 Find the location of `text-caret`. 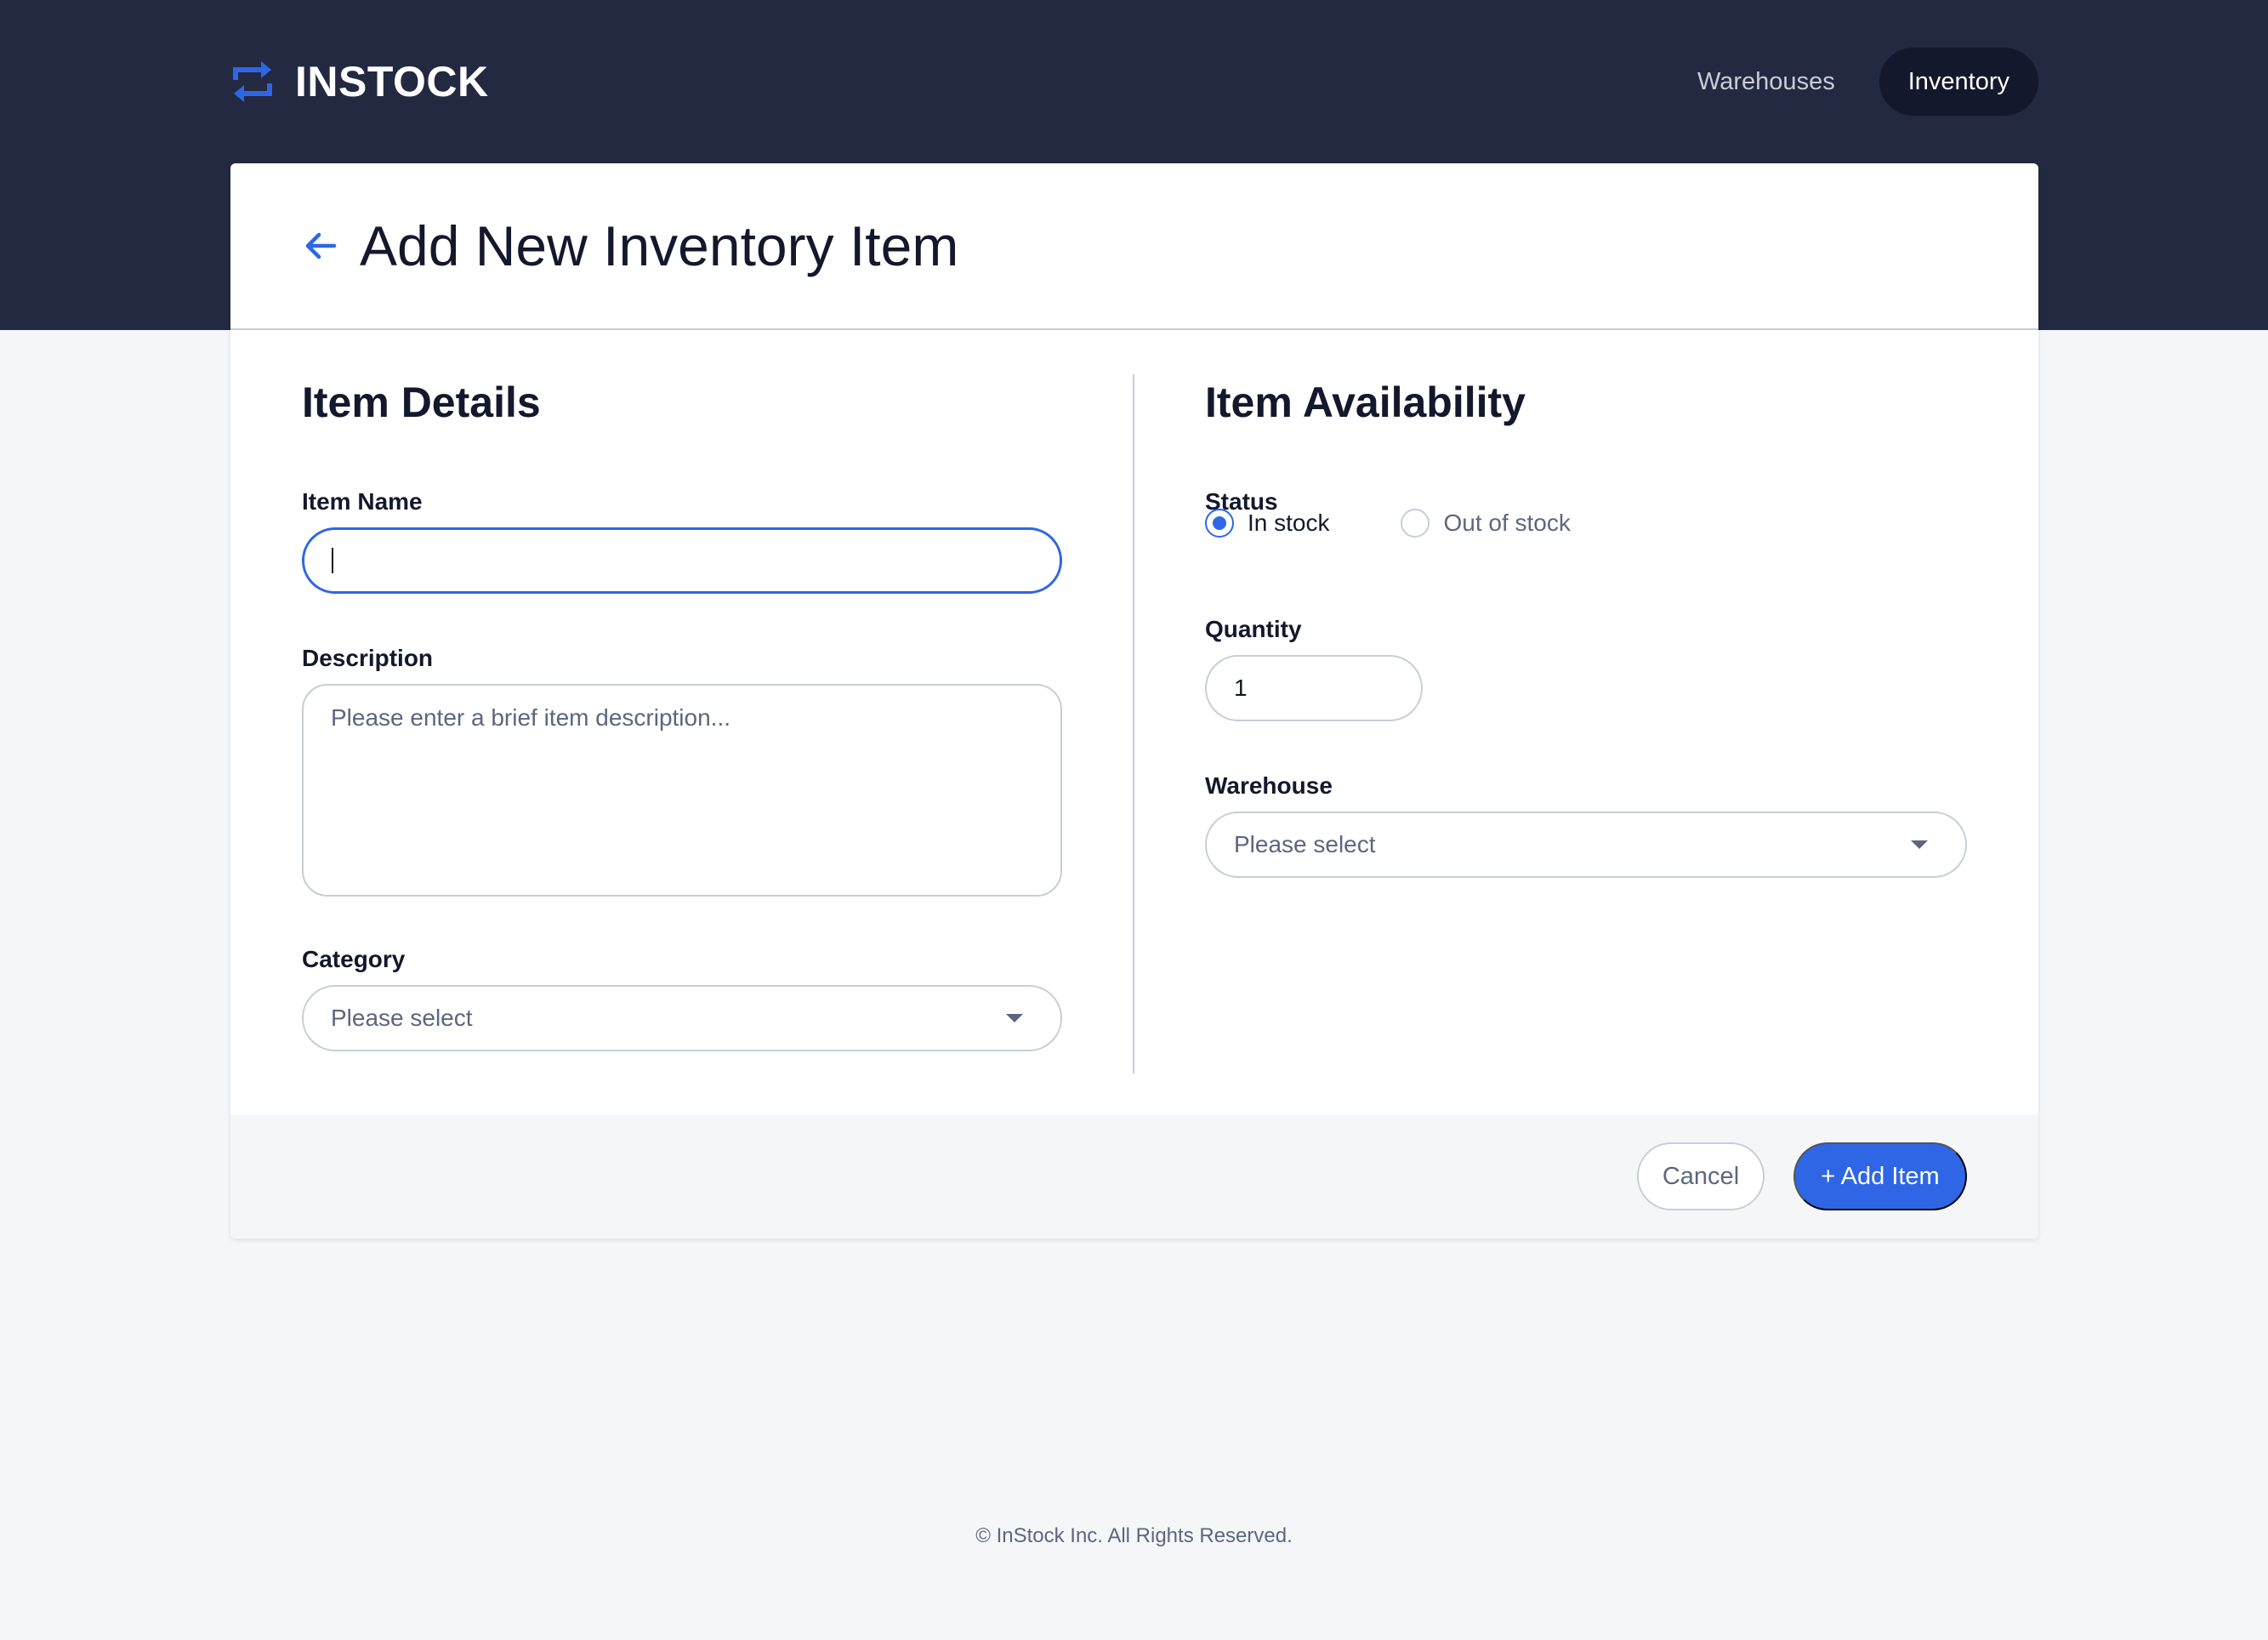

text-caret is located at coordinates (332, 560).